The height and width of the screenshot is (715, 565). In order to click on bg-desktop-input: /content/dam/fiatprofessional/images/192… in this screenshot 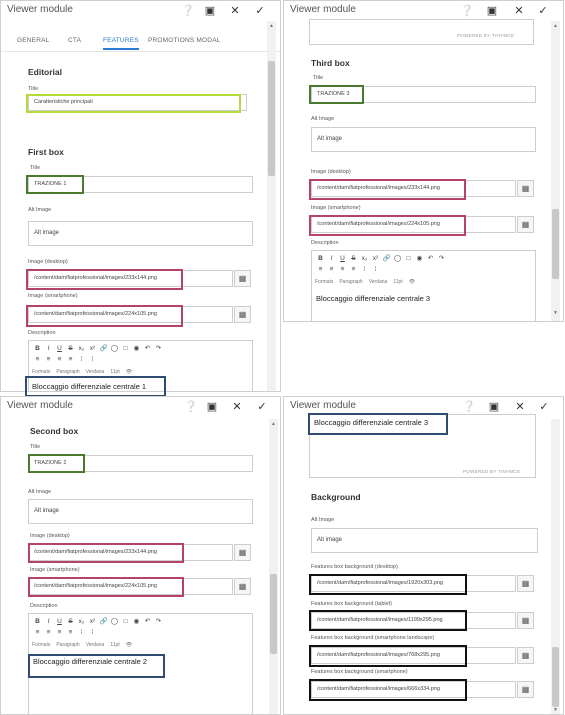, I will do `click(413, 583)`.